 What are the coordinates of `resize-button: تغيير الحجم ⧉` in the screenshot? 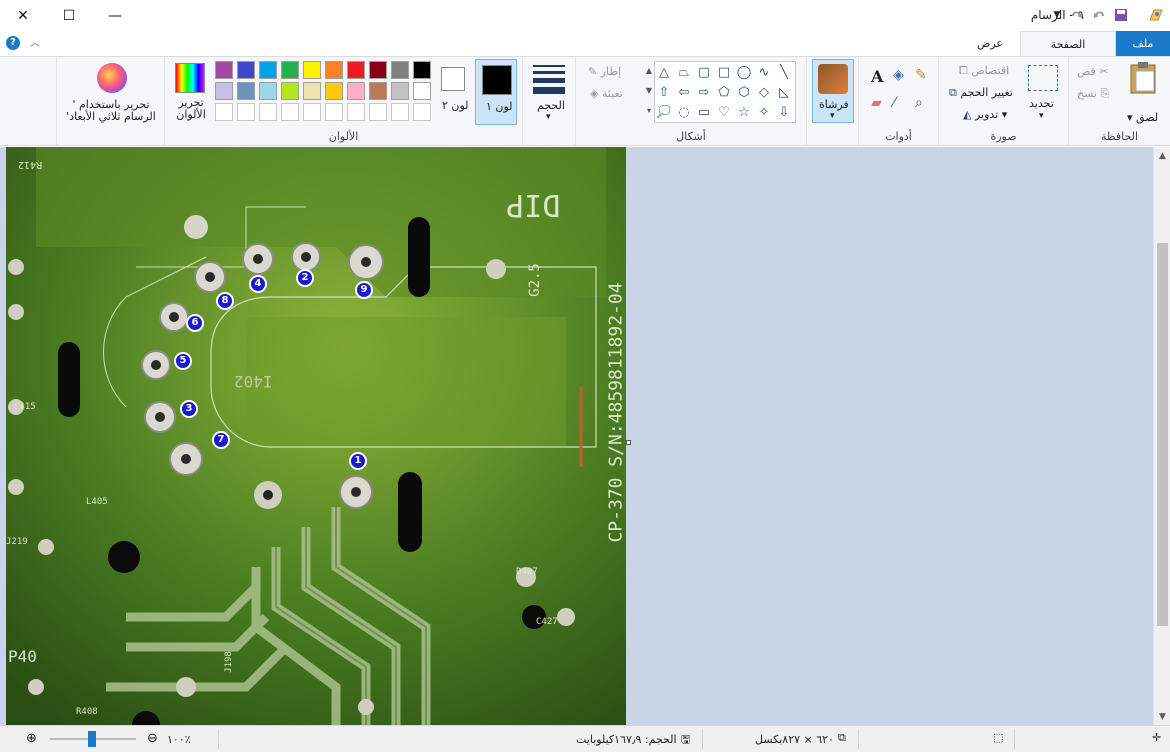 It's located at (981, 93).